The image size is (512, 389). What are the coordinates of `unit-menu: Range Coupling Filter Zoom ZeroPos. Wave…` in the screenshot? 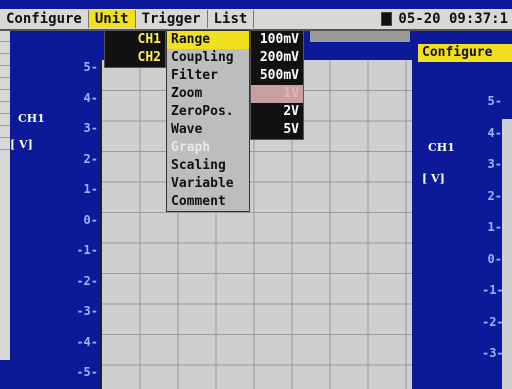 It's located at (208, 121).